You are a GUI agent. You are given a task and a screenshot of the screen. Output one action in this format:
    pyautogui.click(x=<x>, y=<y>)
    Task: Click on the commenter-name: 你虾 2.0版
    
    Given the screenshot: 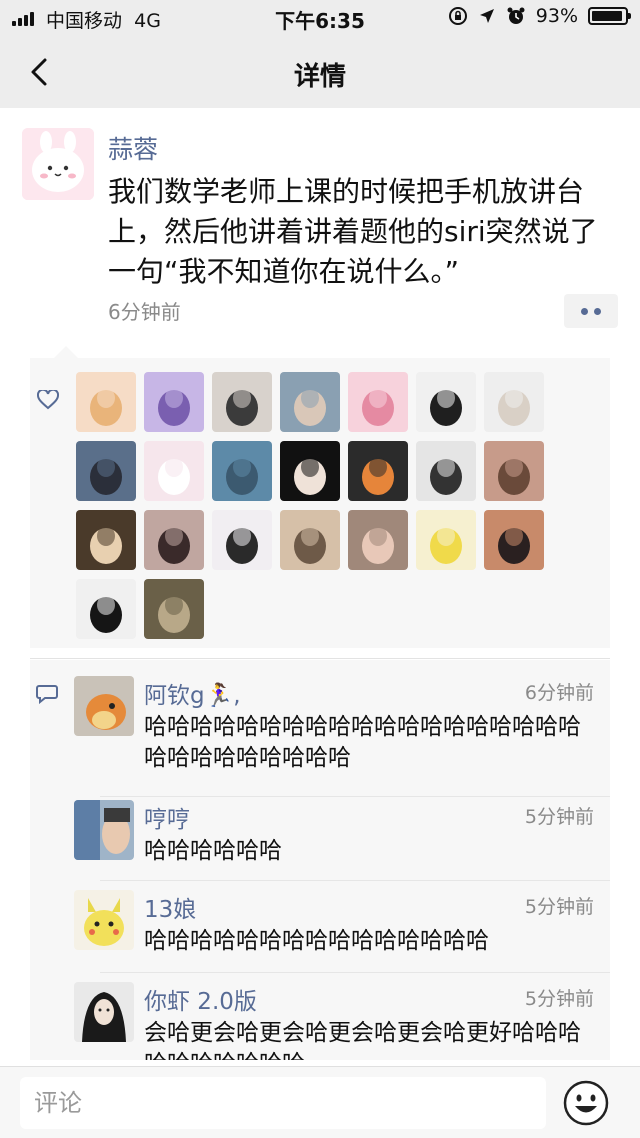 What is the action you would take?
    pyautogui.click(x=200, y=999)
    